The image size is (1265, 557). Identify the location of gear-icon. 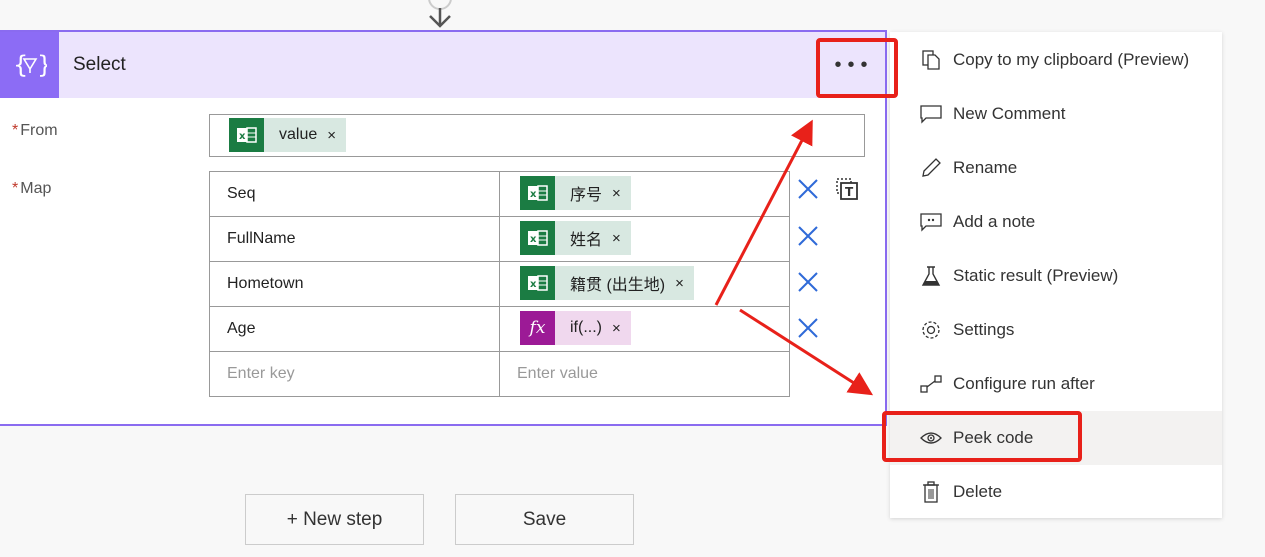
(931, 330).